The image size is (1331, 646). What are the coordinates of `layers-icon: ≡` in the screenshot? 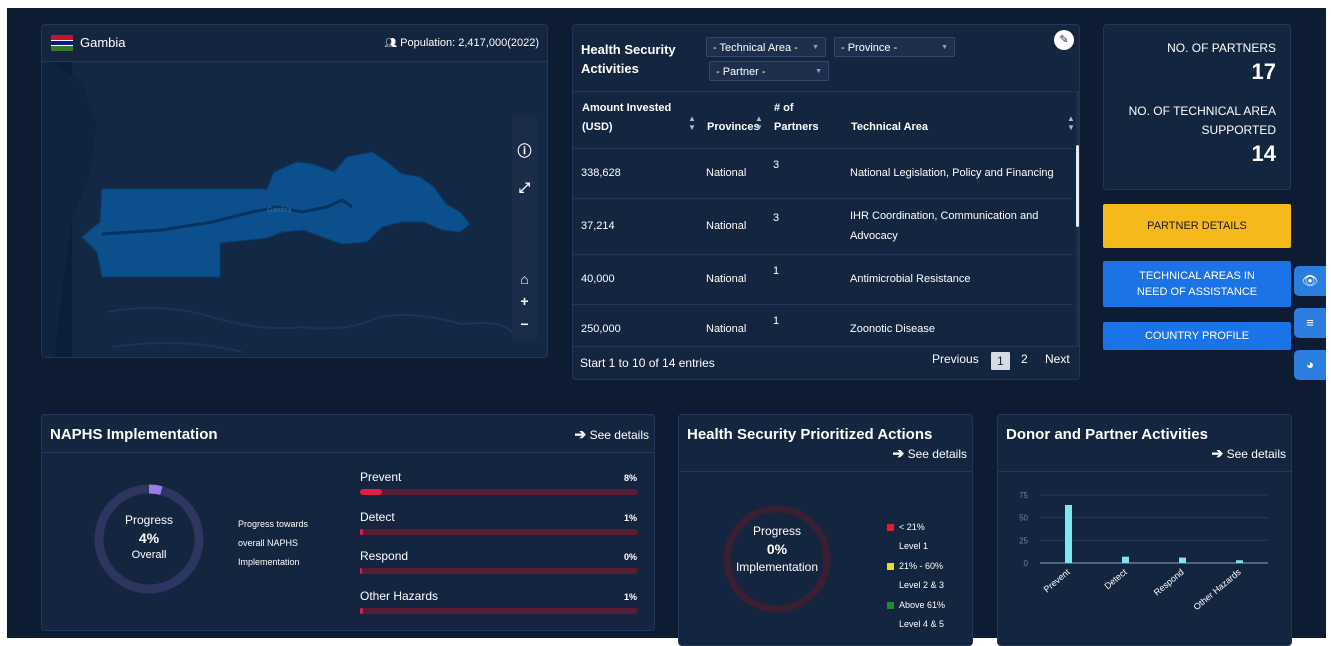 It's located at (1310, 323).